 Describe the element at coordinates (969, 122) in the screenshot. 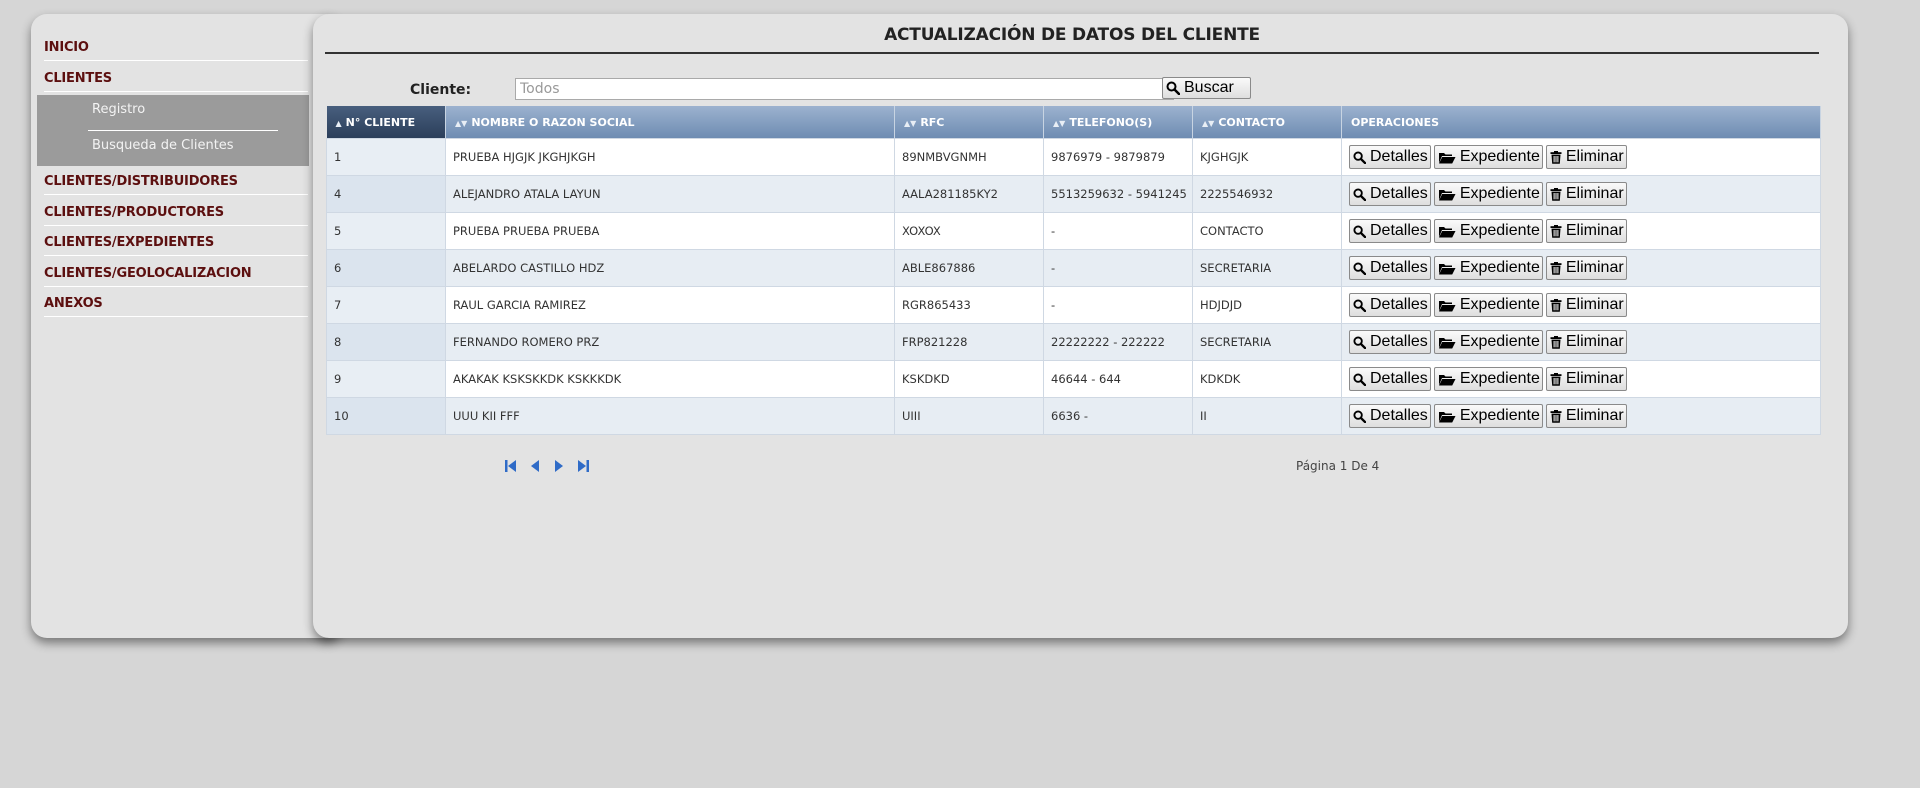

I see `column-header-rfc: ▲▼ RFC` at that location.